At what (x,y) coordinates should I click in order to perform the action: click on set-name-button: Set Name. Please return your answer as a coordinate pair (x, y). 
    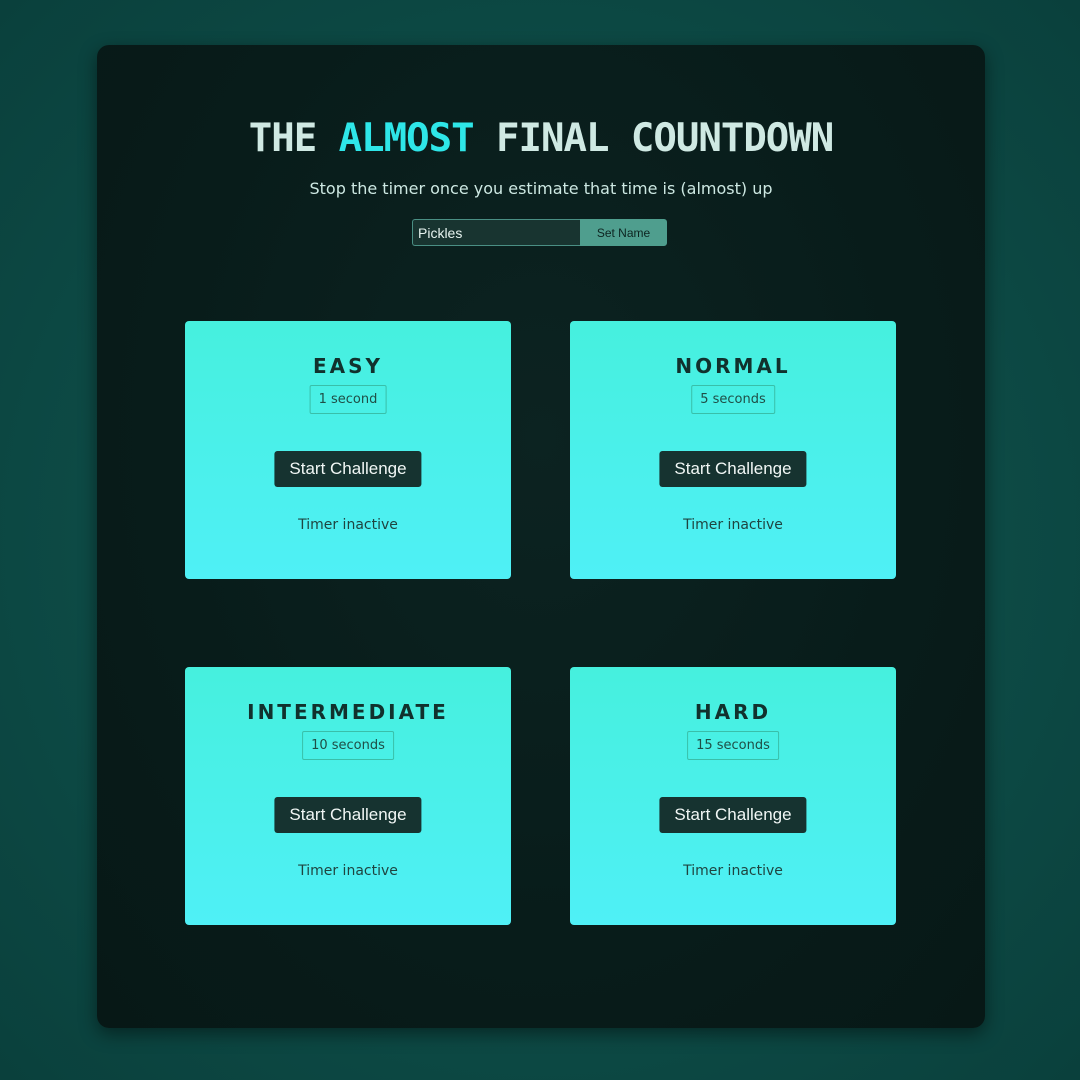
    Looking at the image, I should click on (623, 232).